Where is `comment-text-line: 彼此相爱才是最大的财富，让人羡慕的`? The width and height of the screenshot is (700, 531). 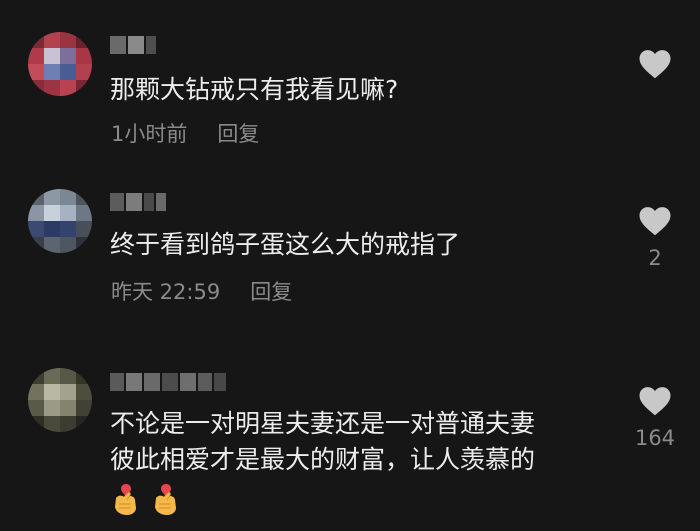 comment-text-line: 彼此相爱才是最大的财富，让人羡慕的 is located at coordinates (323, 459).